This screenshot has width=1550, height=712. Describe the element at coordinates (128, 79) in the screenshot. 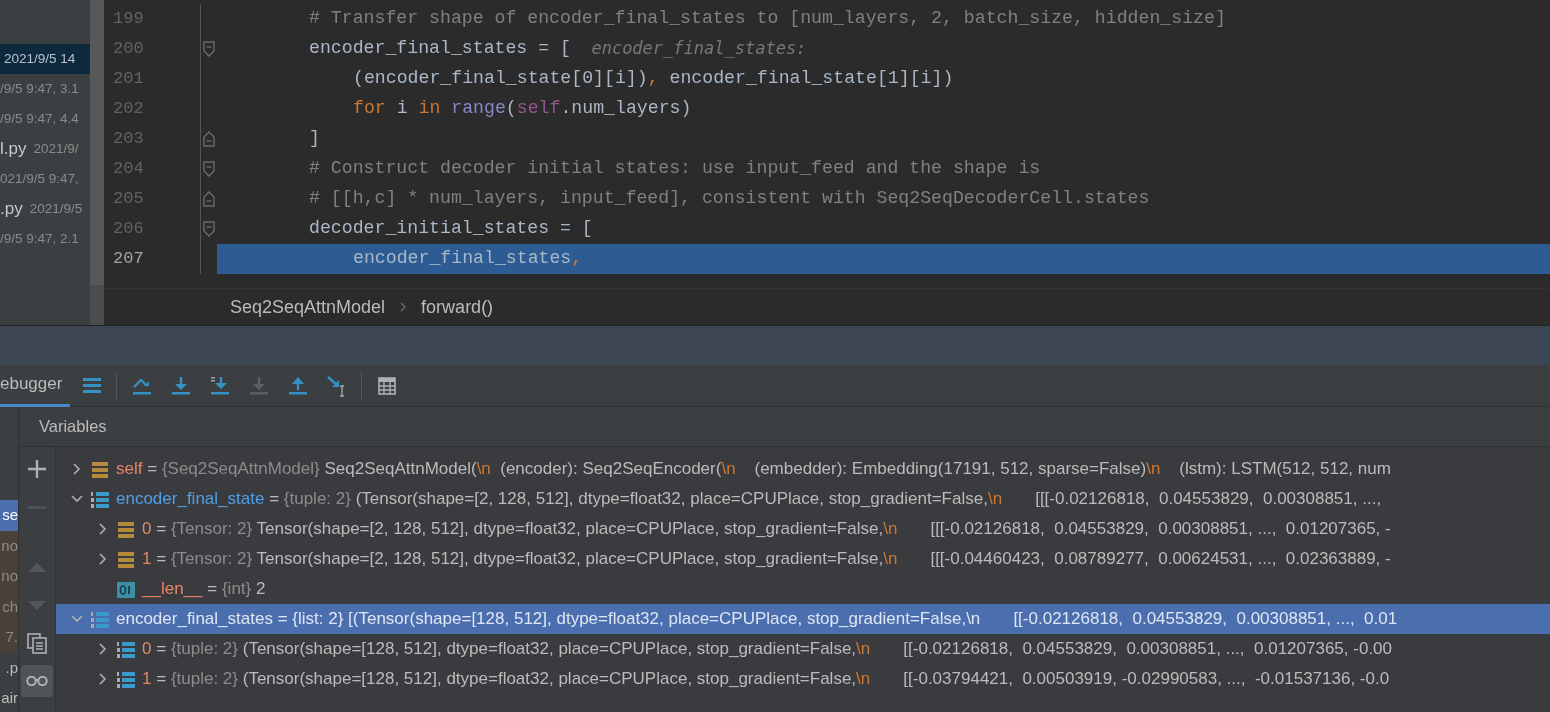

I see `line-number: 201` at that location.